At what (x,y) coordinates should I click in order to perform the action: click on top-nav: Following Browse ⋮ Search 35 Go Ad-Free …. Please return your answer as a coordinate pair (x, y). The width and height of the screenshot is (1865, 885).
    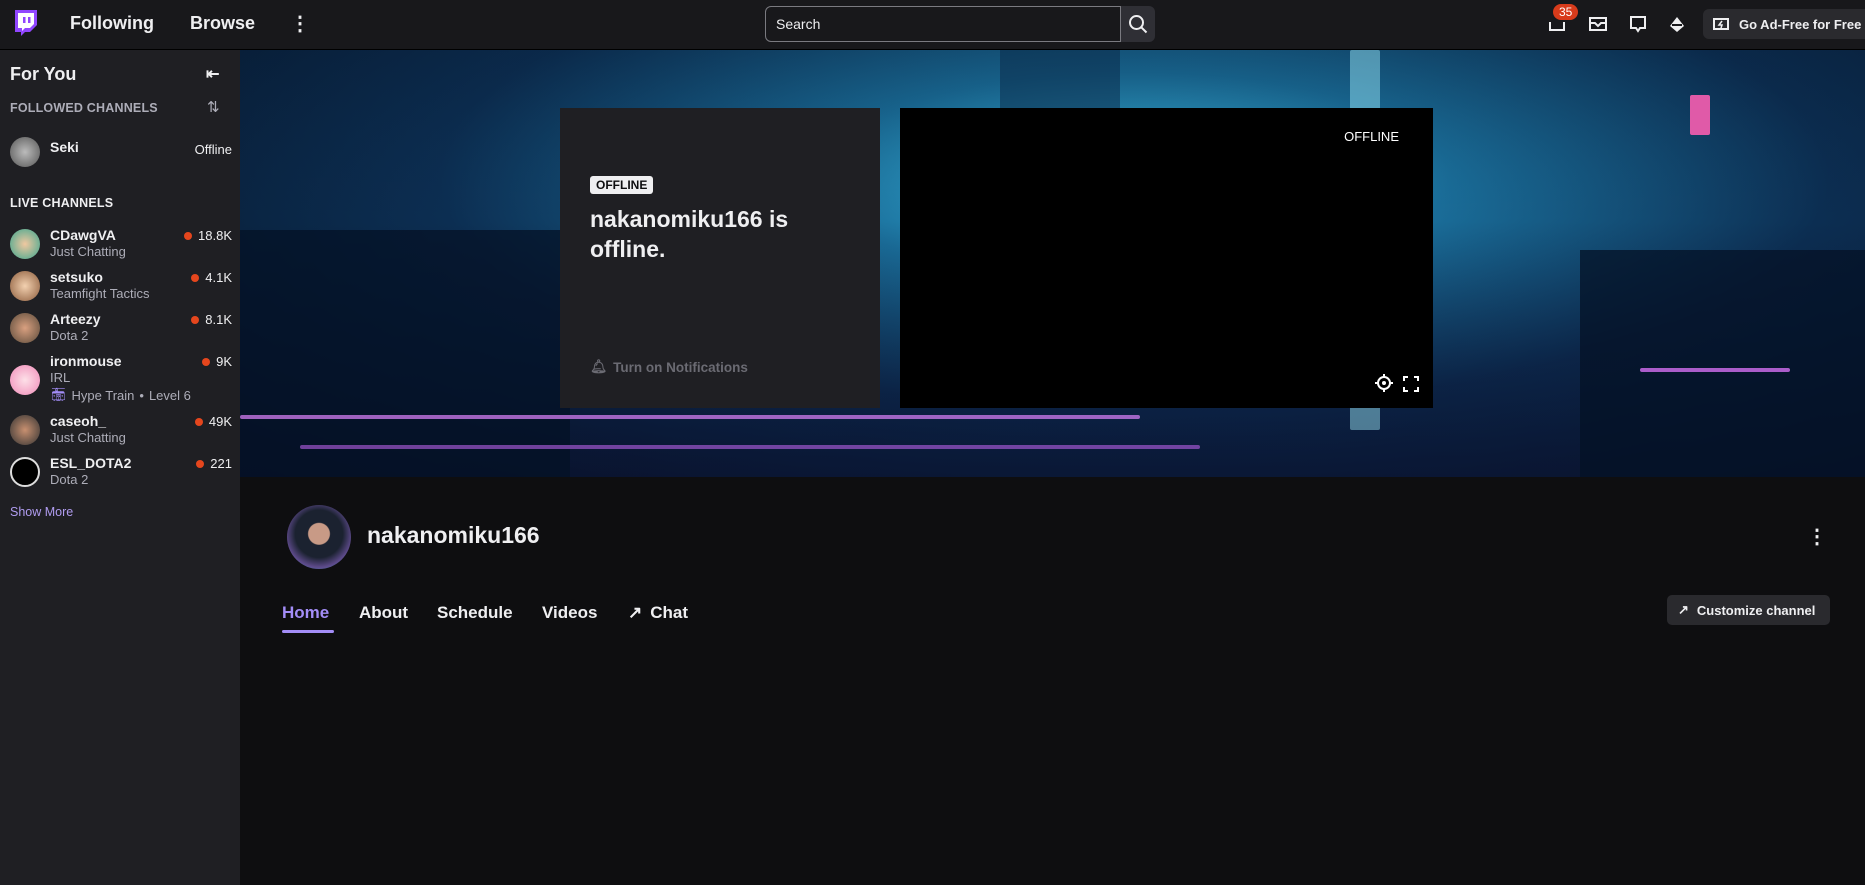
    Looking at the image, I should click on (932, 25).